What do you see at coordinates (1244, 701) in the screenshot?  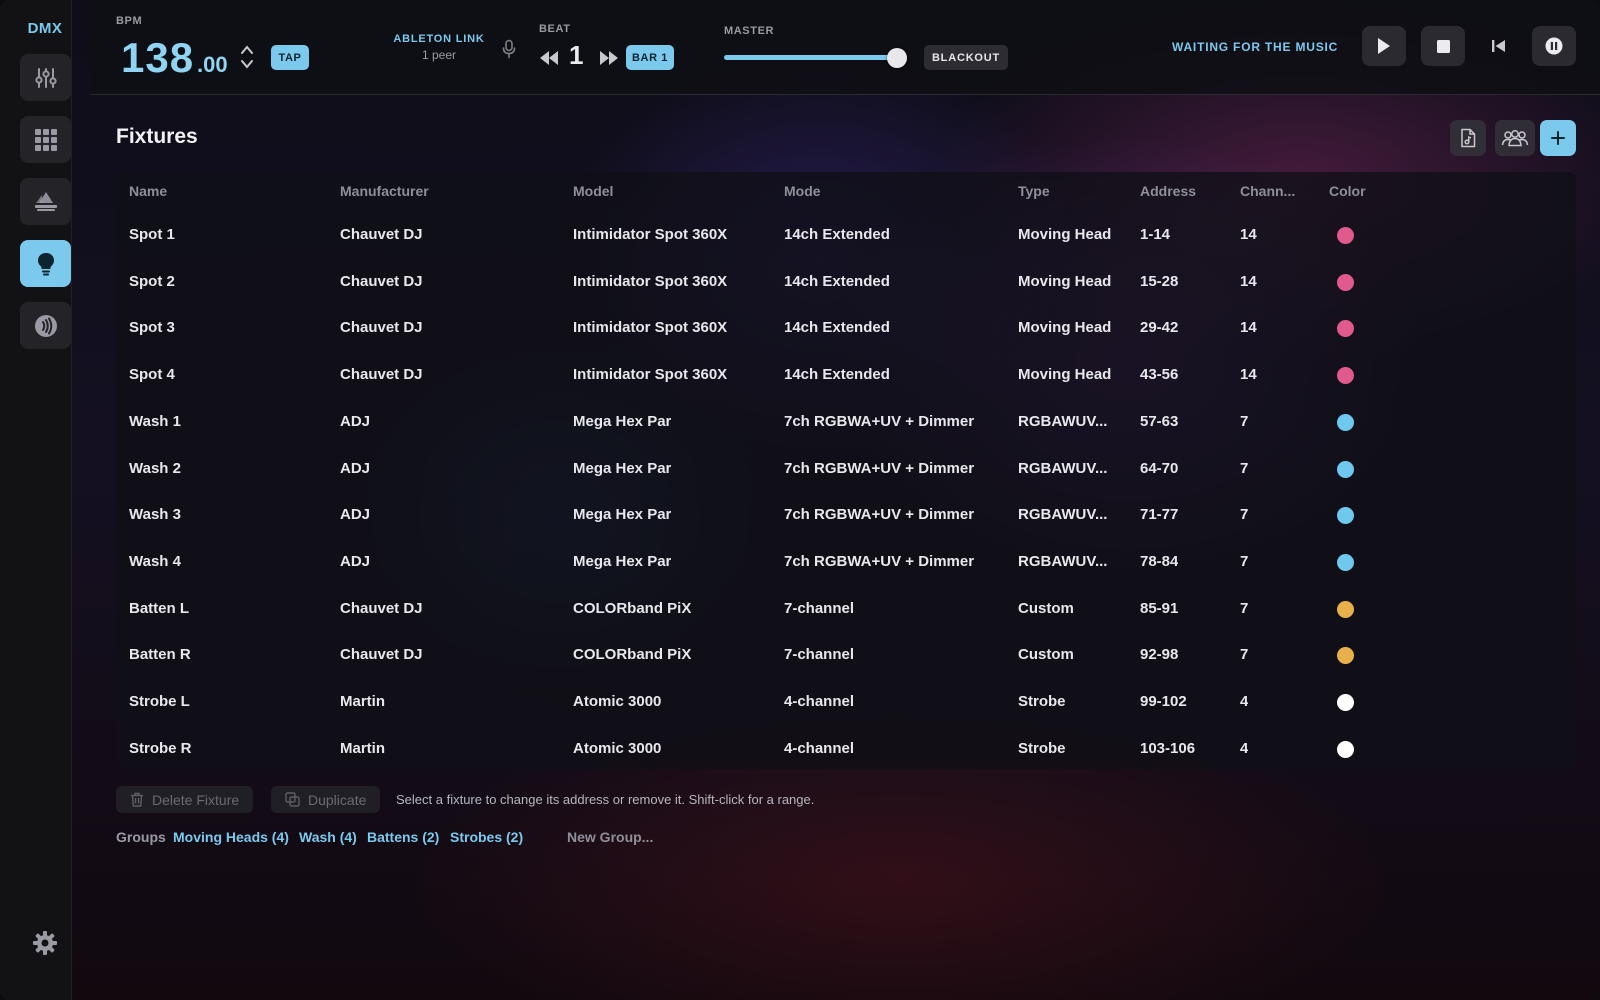 I see `cell-channels: 4` at bounding box center [1244, 701].